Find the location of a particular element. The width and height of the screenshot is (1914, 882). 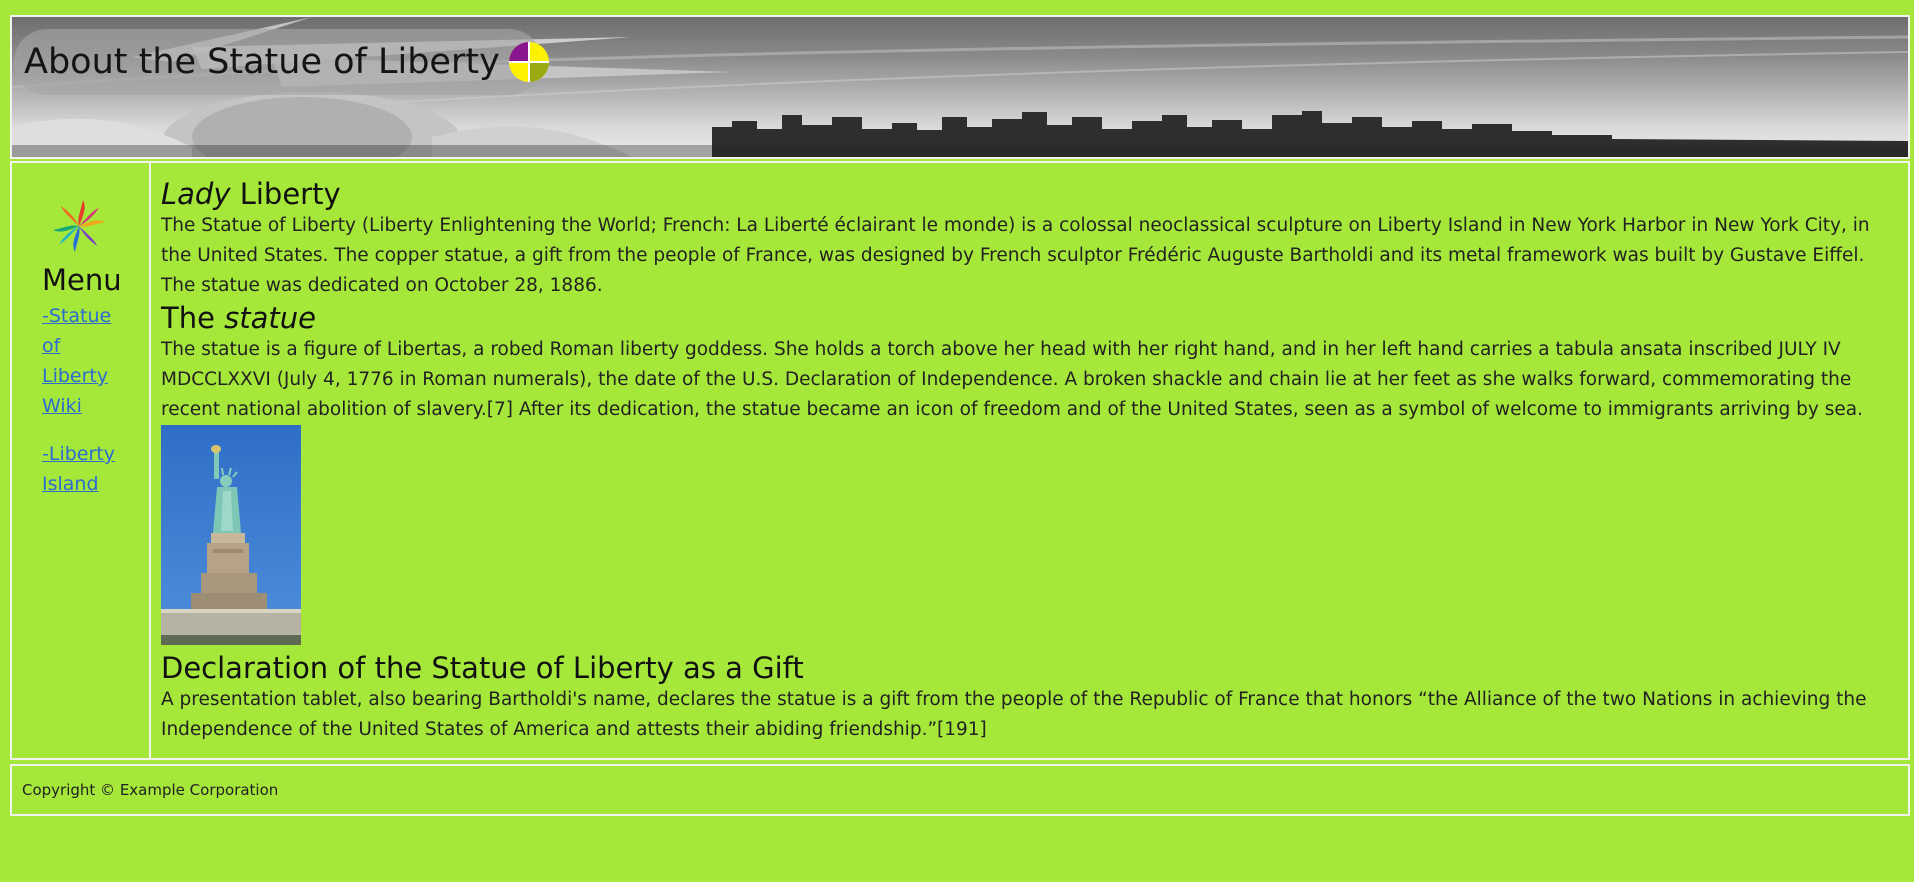

heading-lady-rest: Liberty is located at coordinates (285, 194).